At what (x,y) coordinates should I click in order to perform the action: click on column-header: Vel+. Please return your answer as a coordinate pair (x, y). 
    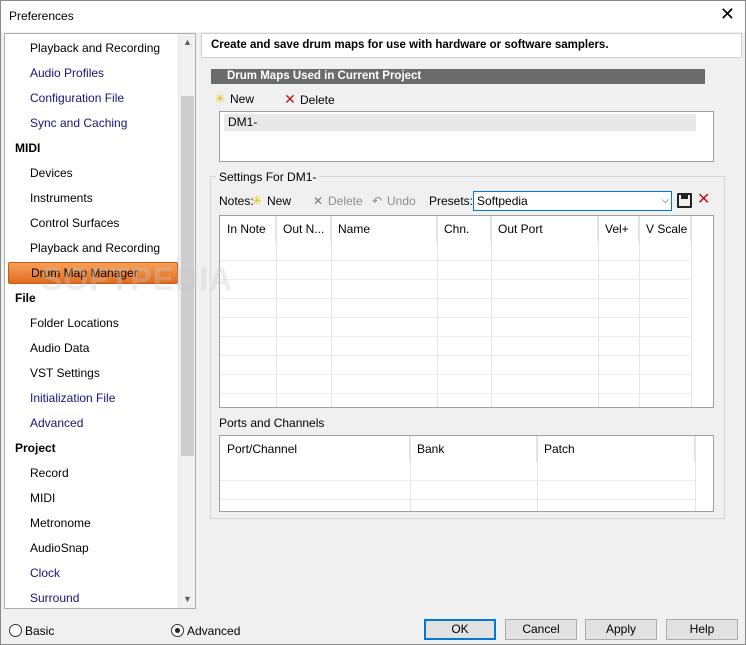
    Looking at the image, I should click on (618, 229).